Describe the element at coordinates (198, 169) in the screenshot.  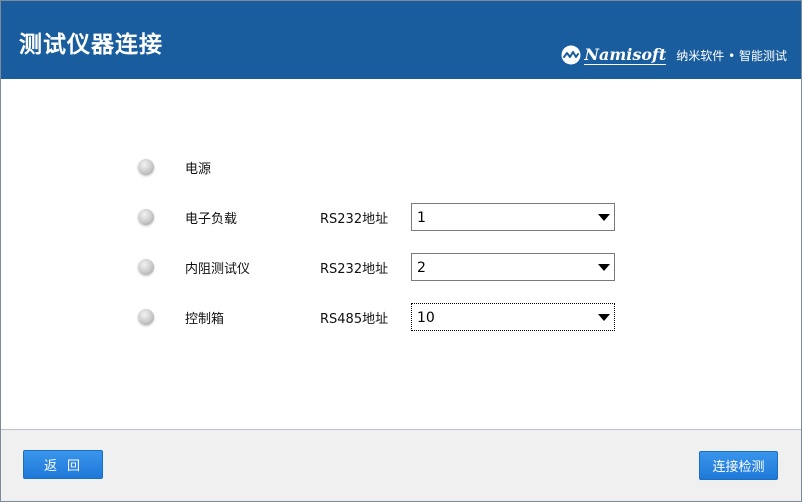
I see `device-label: 电源` at that location.